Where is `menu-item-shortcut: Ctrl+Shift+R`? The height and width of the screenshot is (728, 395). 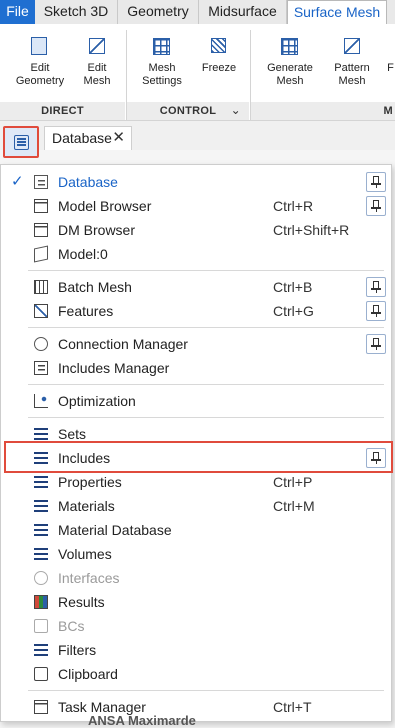
menu-item-shortcut: Ctrl+Shift+R is located at coordinates (311, 230).